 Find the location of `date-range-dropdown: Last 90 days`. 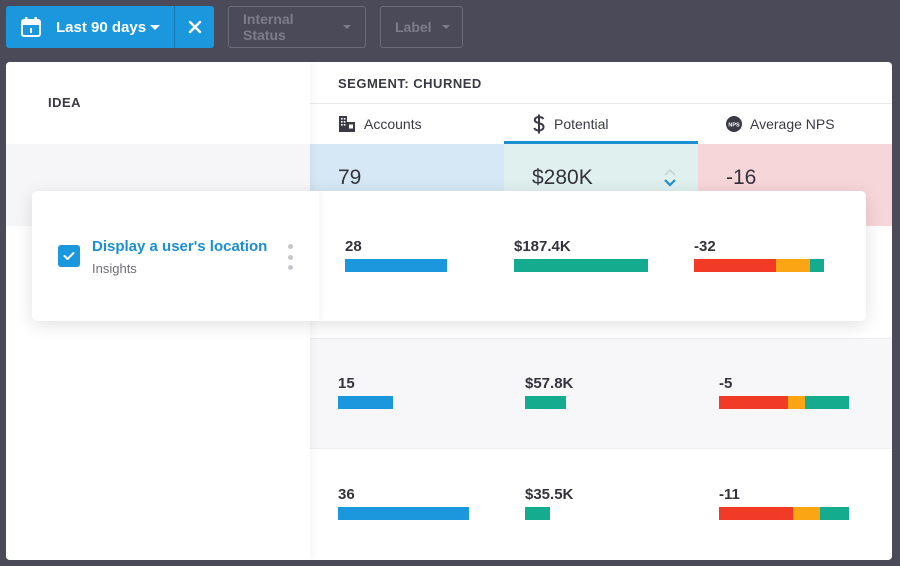

date-range-dropdown: Last 90 days is located at coordinates (90, 27).